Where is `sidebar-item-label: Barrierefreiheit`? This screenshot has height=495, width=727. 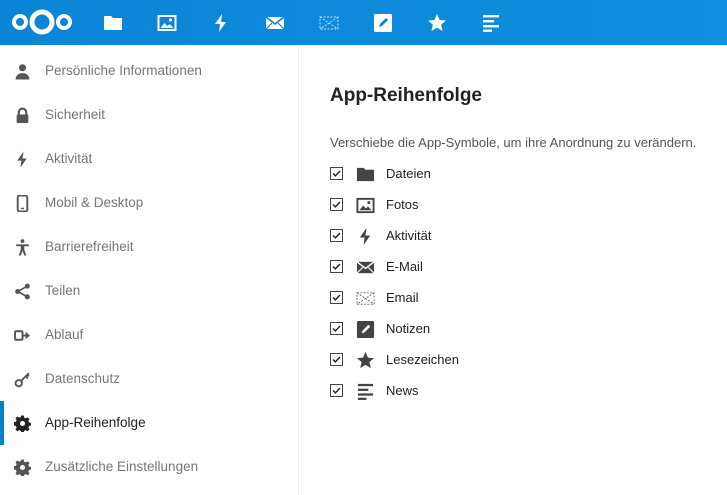
sidebar-item-label: Barrierefreiheit is located at coordinates (89, 246).